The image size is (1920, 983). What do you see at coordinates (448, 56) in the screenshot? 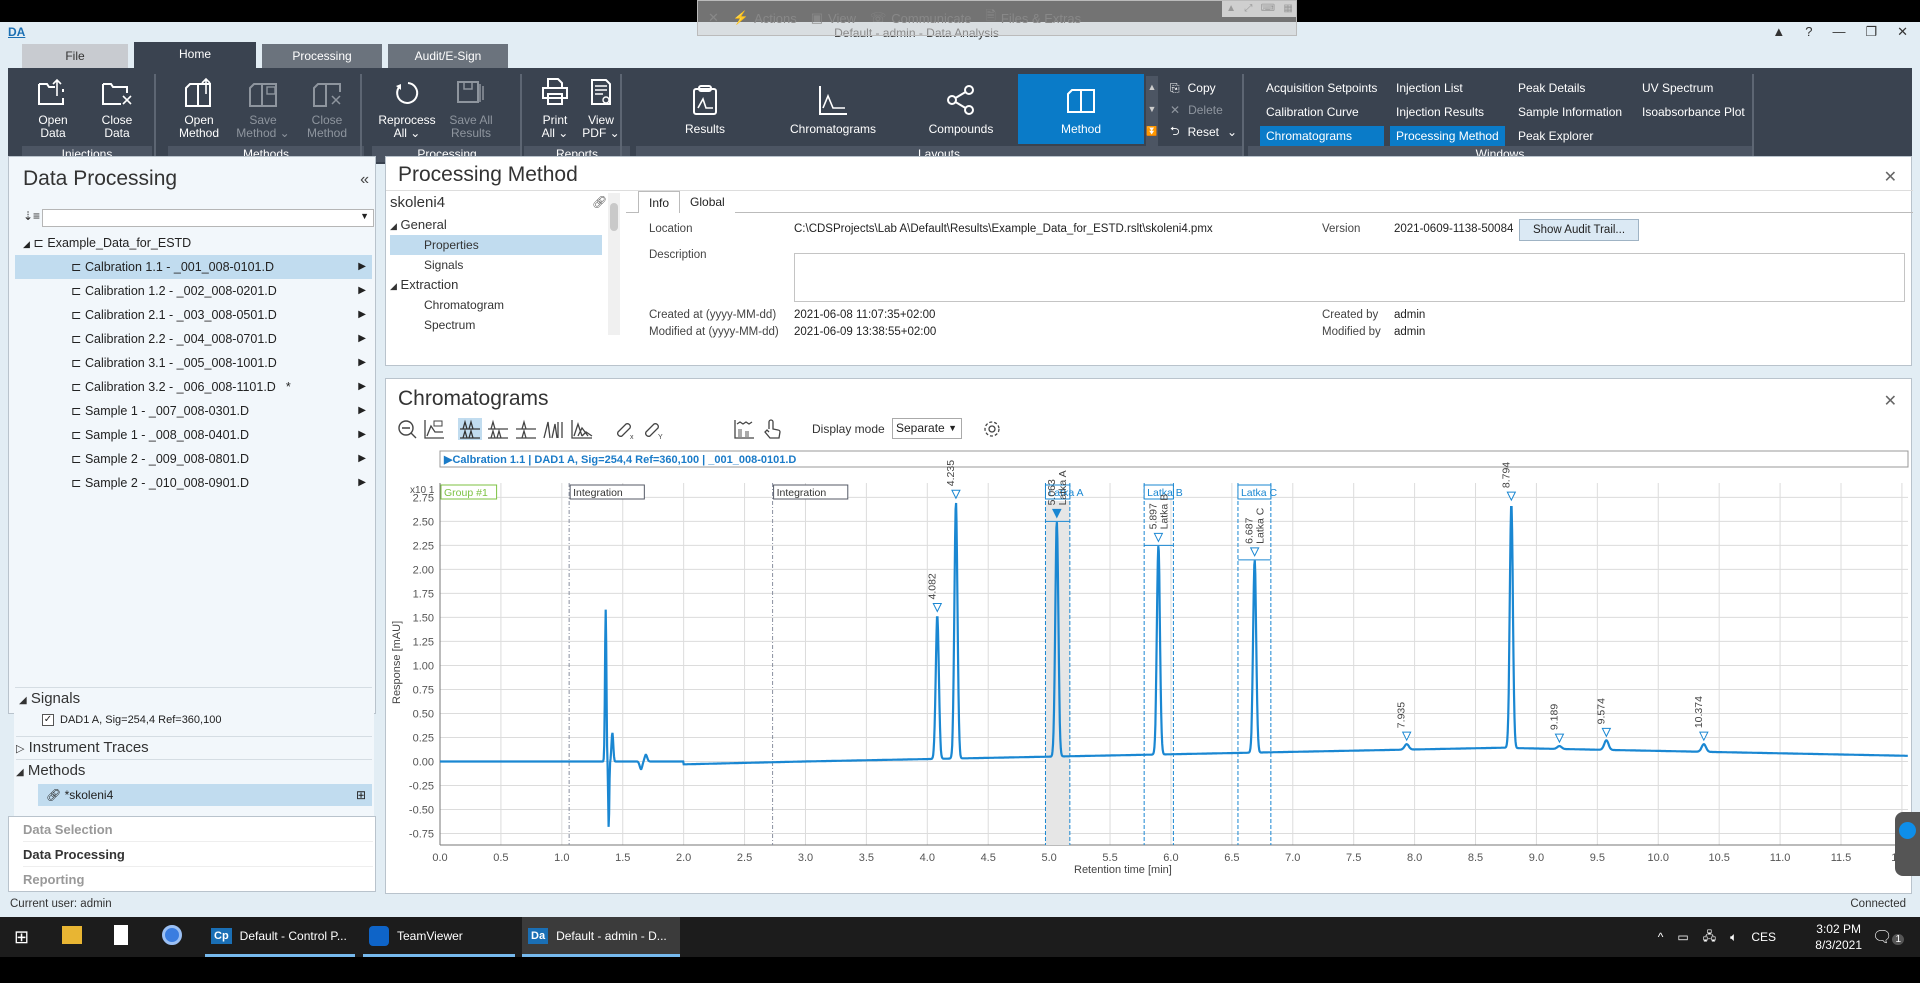
I see `tab-audit-esign: Audit/E-Sign` at bounding box center [448, 56].